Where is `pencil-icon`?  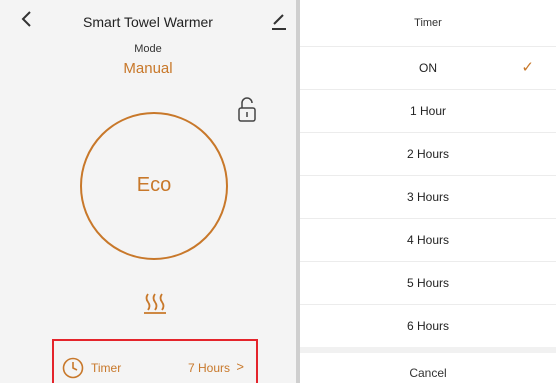
pencil-icon is located at coordinates (279, 22).